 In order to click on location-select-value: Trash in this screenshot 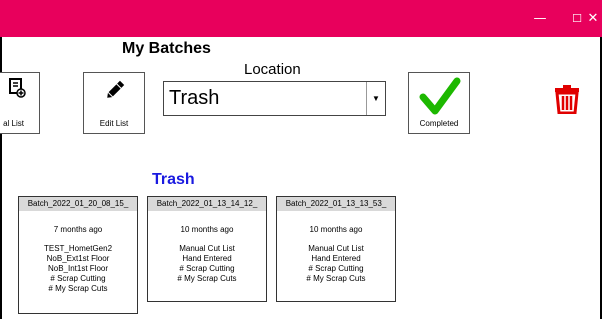, I will do `click(194, 98)`.